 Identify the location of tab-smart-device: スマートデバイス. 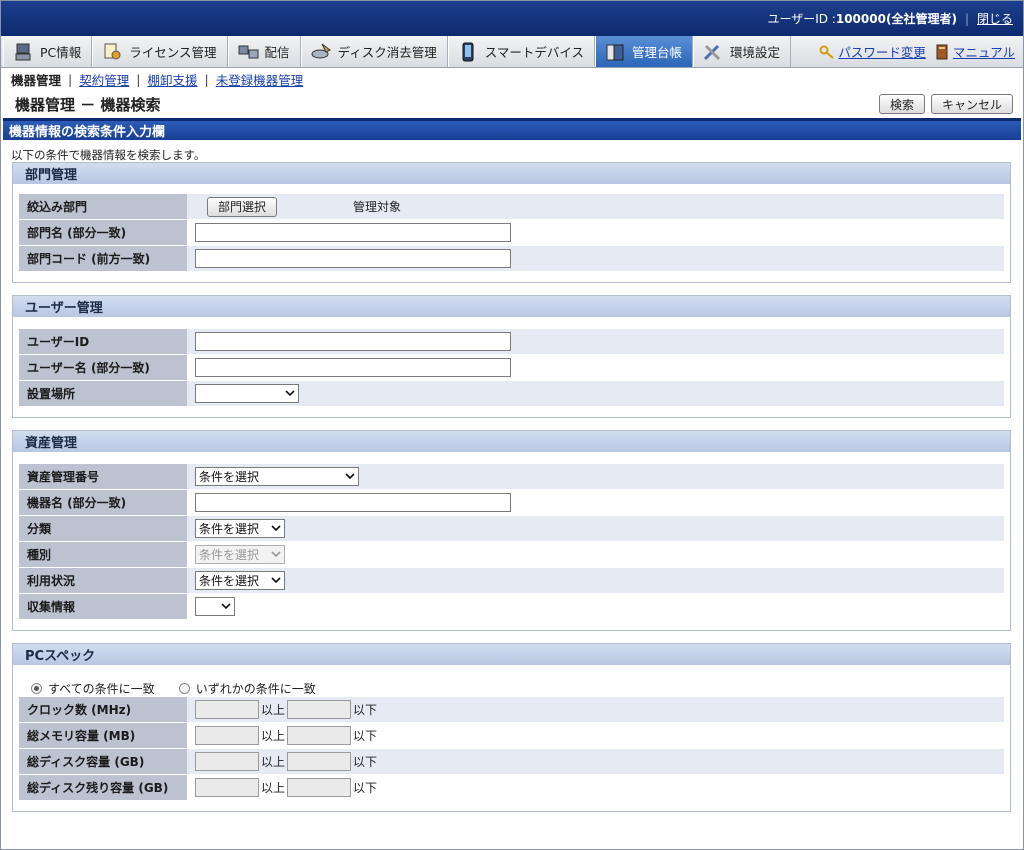
(521, 51).